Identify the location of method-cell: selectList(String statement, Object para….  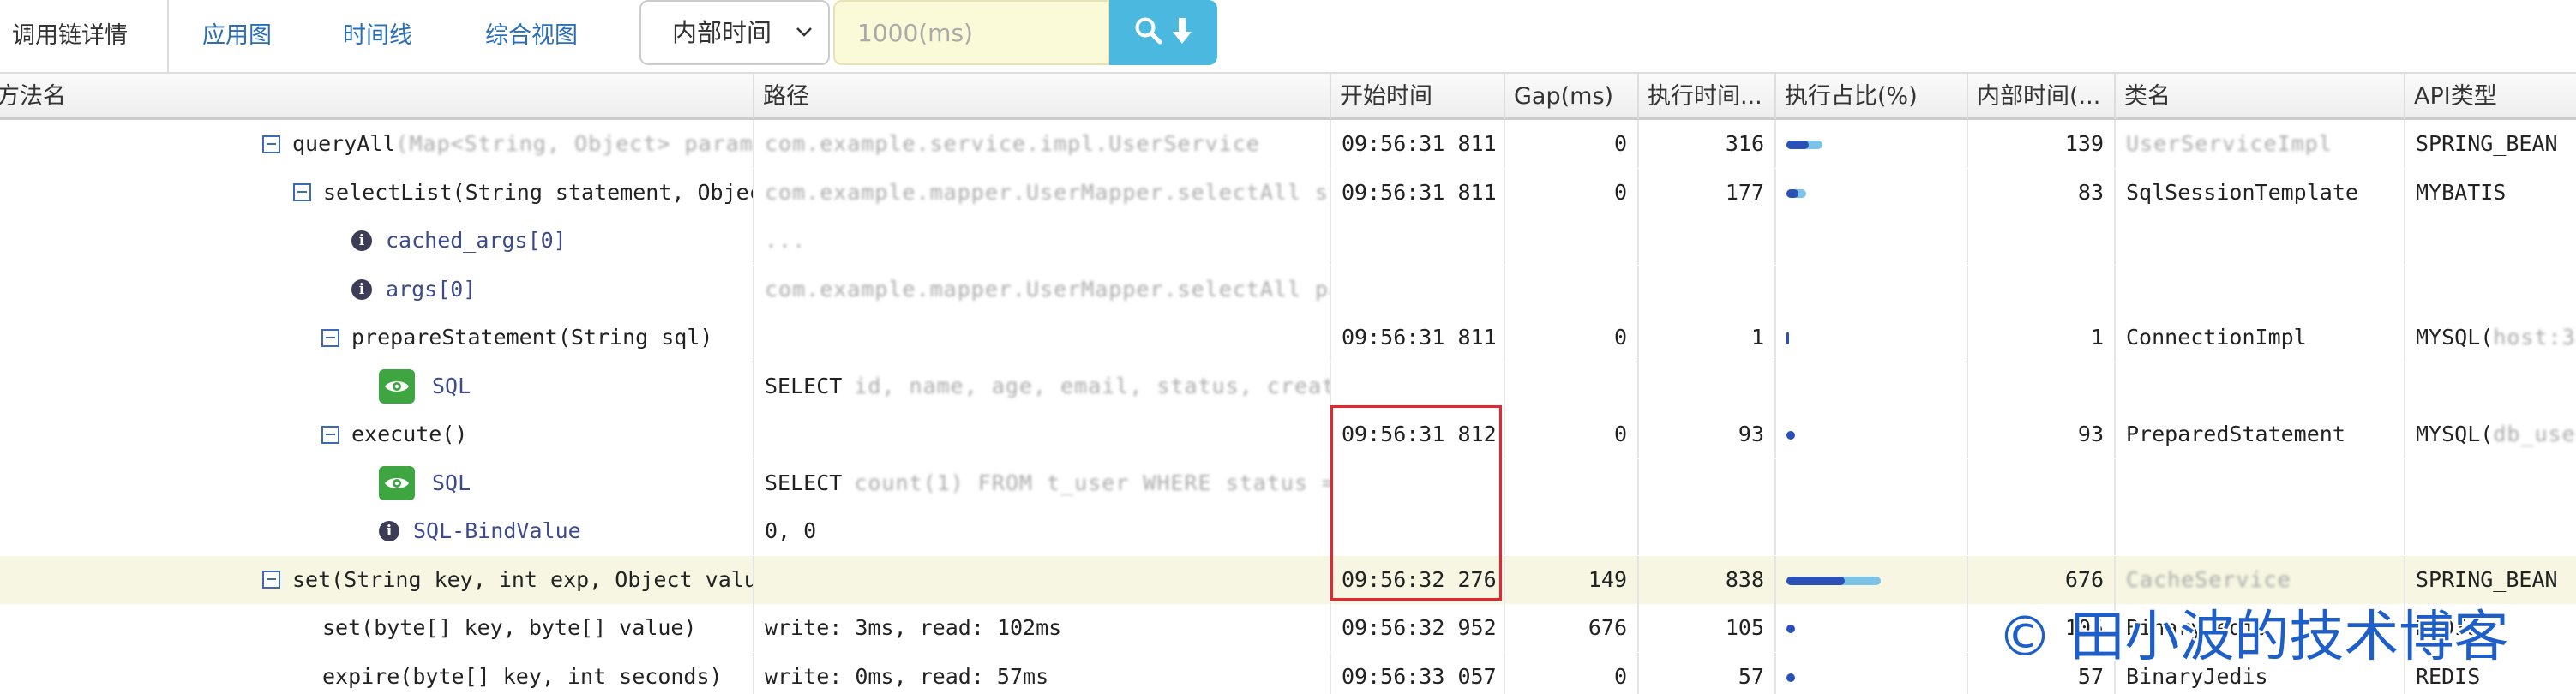
(377, 193).